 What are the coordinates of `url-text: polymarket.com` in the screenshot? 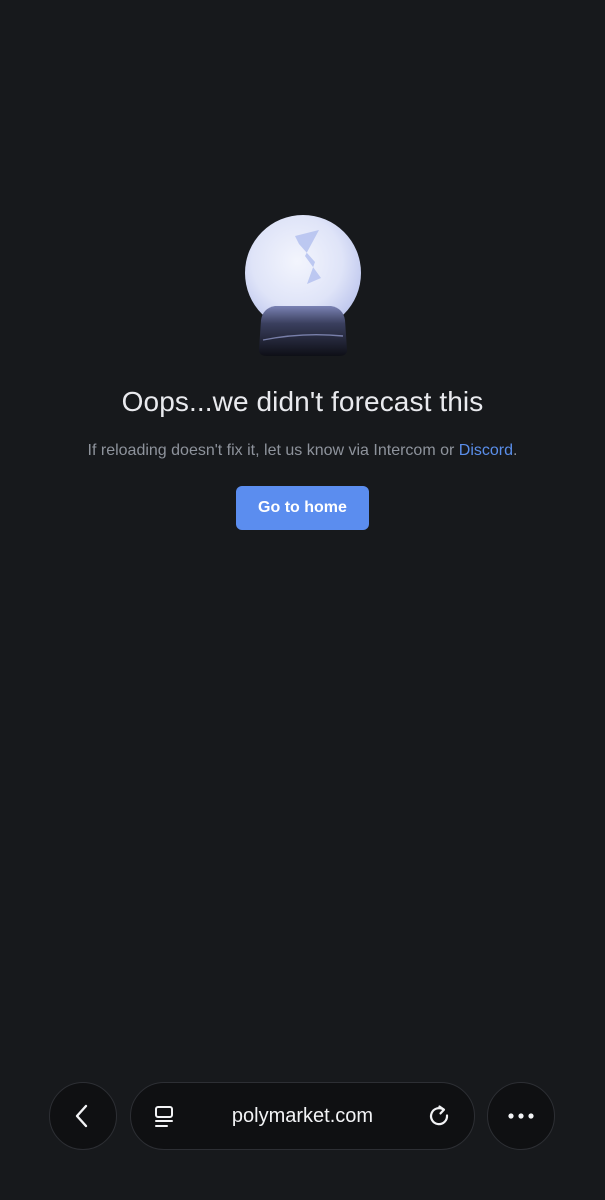 It's located at (302, 1116).